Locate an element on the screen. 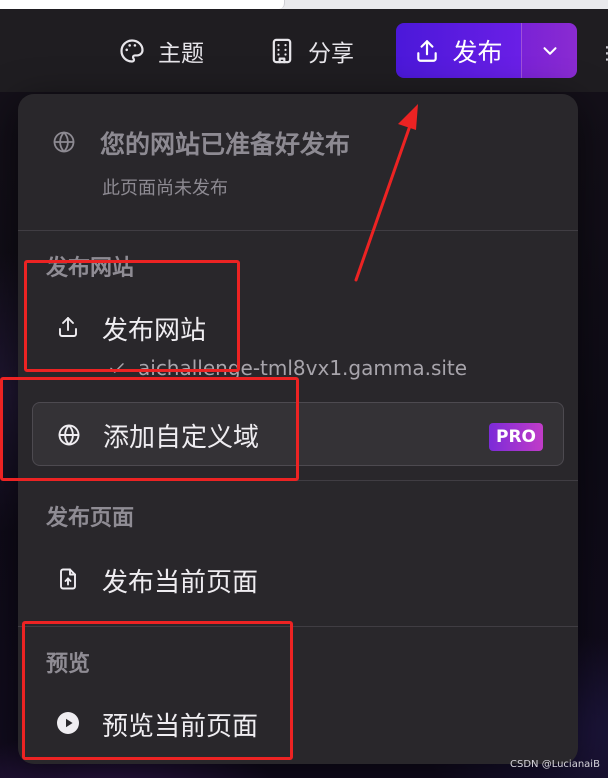 The width and height of the screenshot is (608, 778). publish-label: 发布 is located at coordinates (477, 52).